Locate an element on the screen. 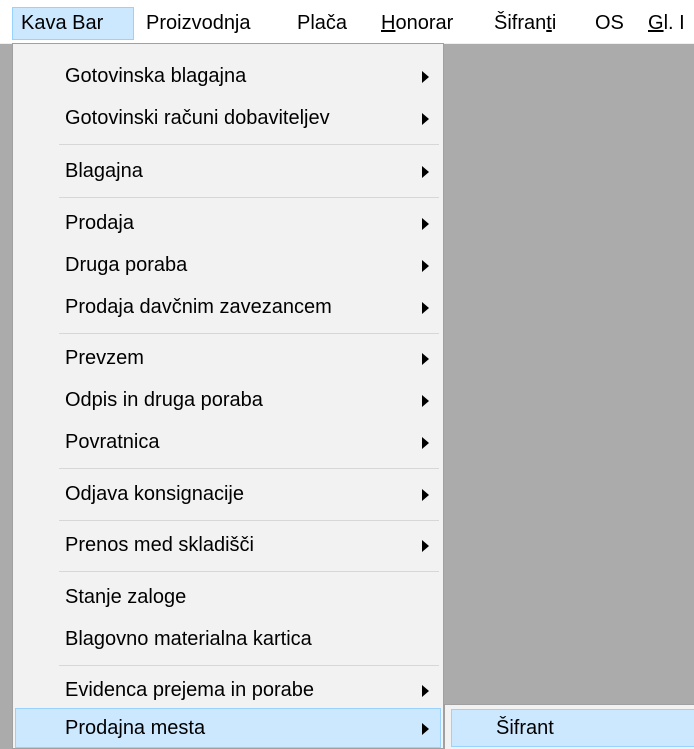 The width and height of the screenshot is (694, 749). menu-os: OS is located at coordinates (609, 23).